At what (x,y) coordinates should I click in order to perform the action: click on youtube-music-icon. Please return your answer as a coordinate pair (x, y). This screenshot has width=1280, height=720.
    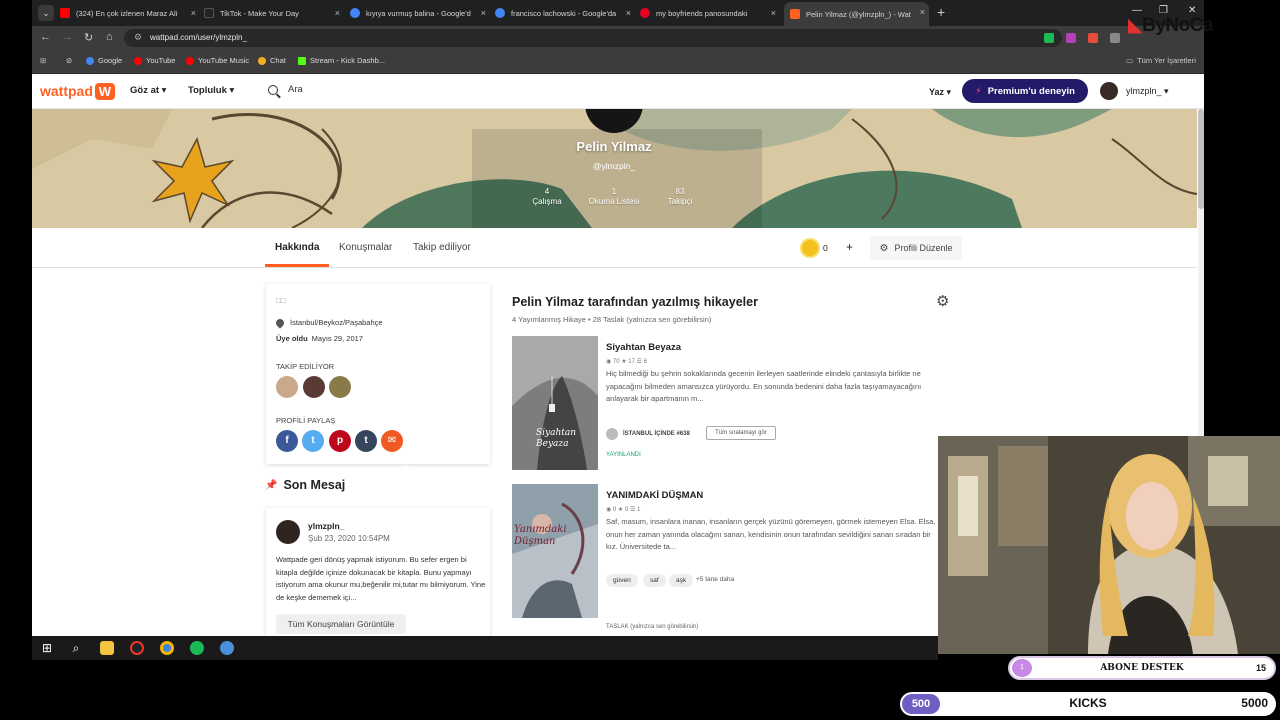
    Looking at the image, I should click on (190, 60).